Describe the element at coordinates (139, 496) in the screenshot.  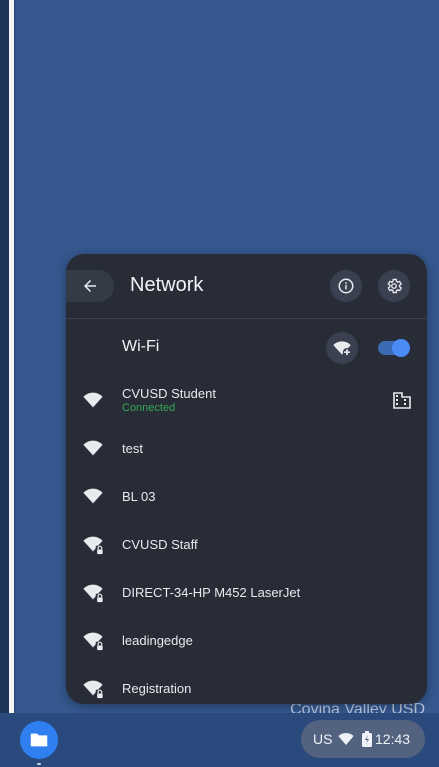
I see `network-name: BL 03` at that location.